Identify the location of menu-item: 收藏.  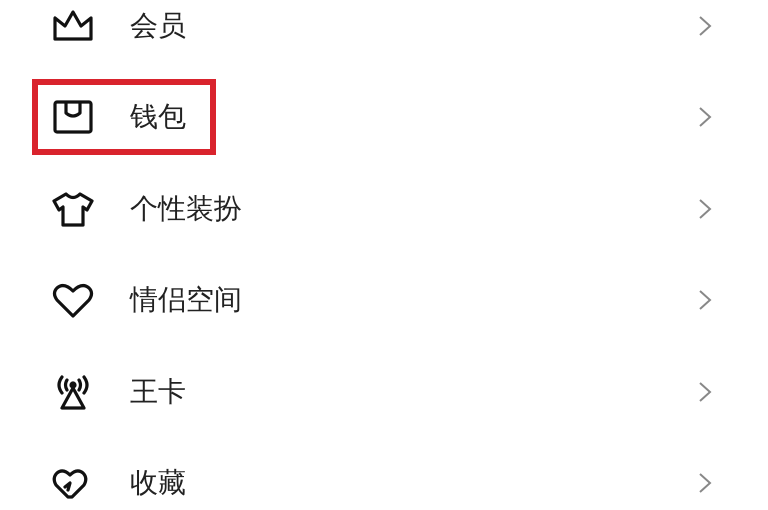
(384, 474).